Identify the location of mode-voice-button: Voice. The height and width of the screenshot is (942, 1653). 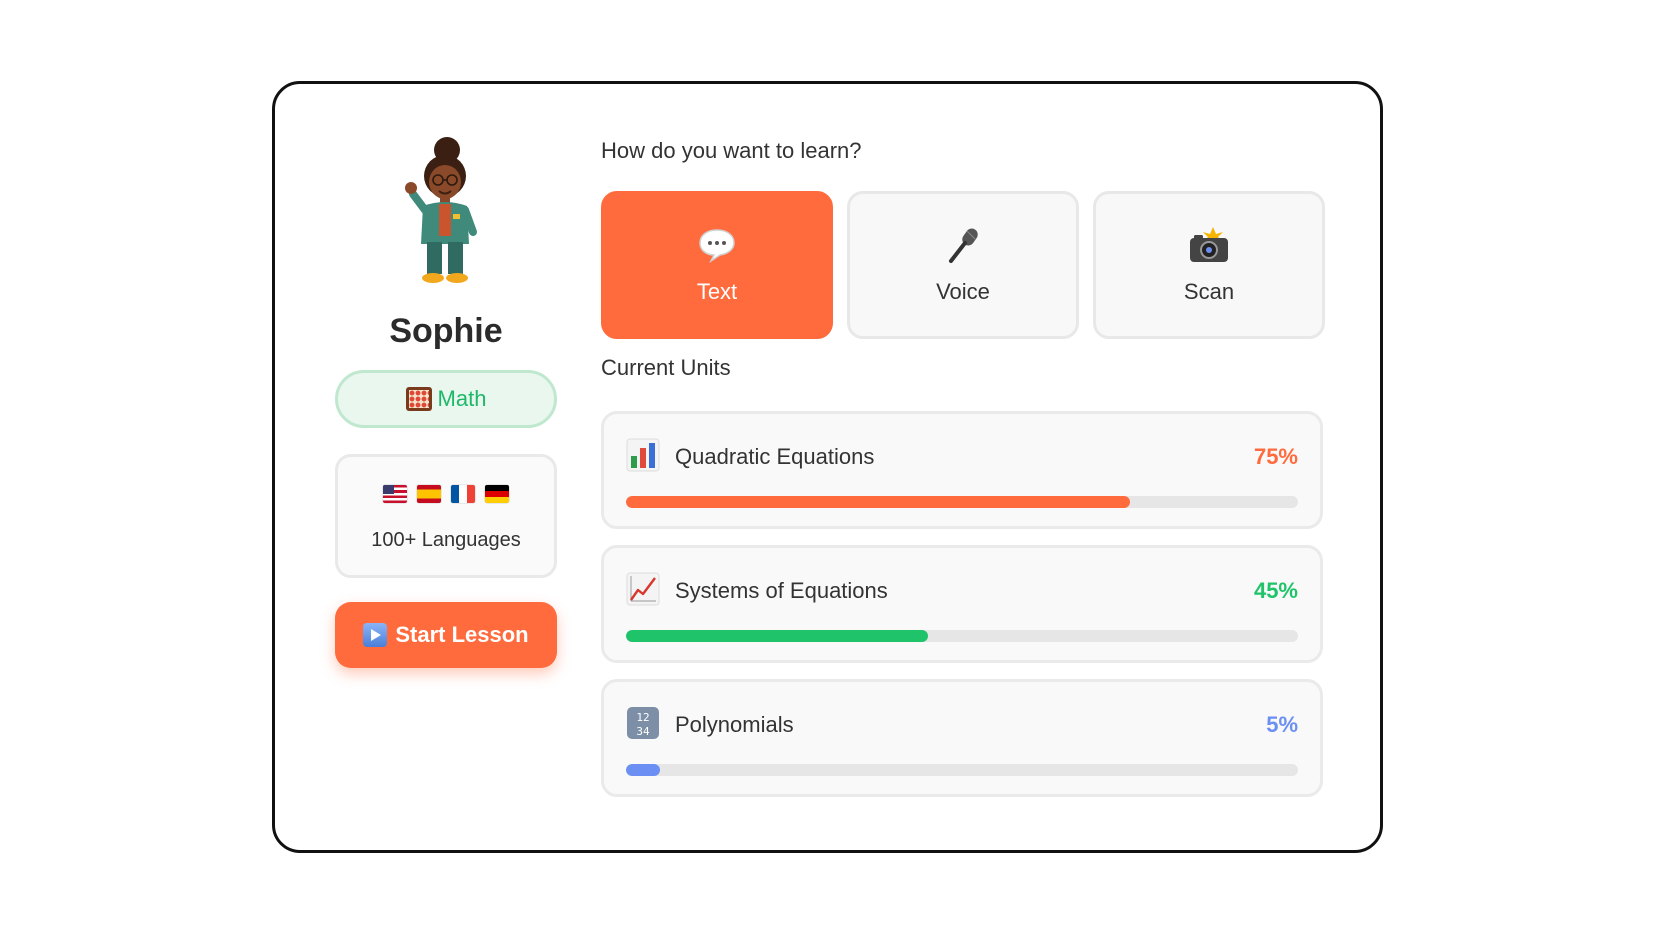
(963, 265).